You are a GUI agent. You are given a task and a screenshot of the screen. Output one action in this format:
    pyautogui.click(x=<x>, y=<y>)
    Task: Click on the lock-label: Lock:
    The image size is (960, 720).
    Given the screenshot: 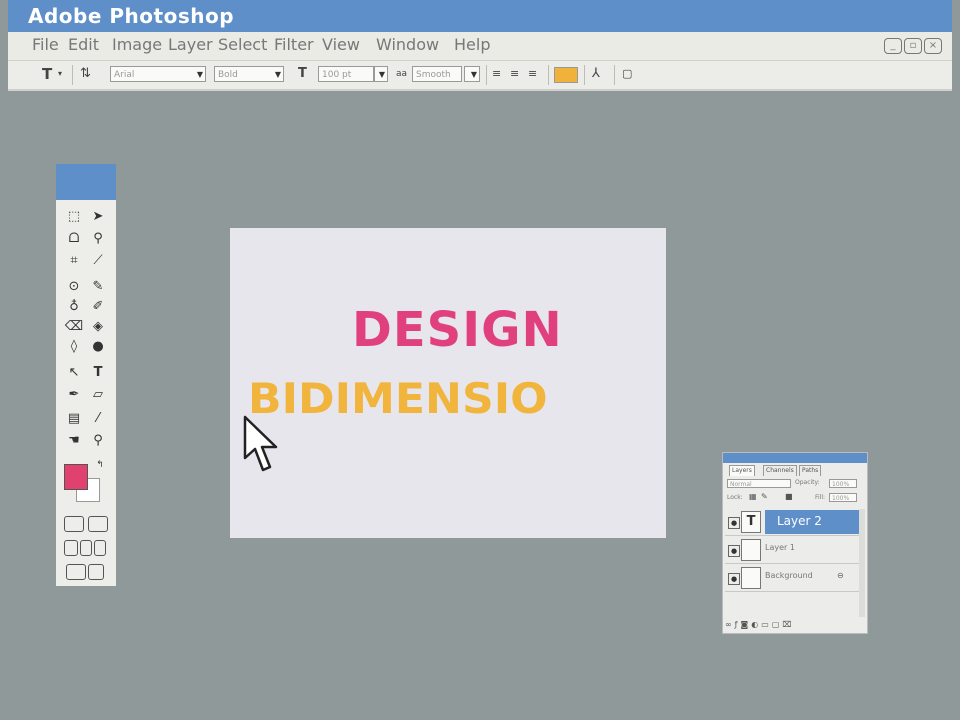 What is the action you would take?
    pyautogui.click(x=735, y=497)
    